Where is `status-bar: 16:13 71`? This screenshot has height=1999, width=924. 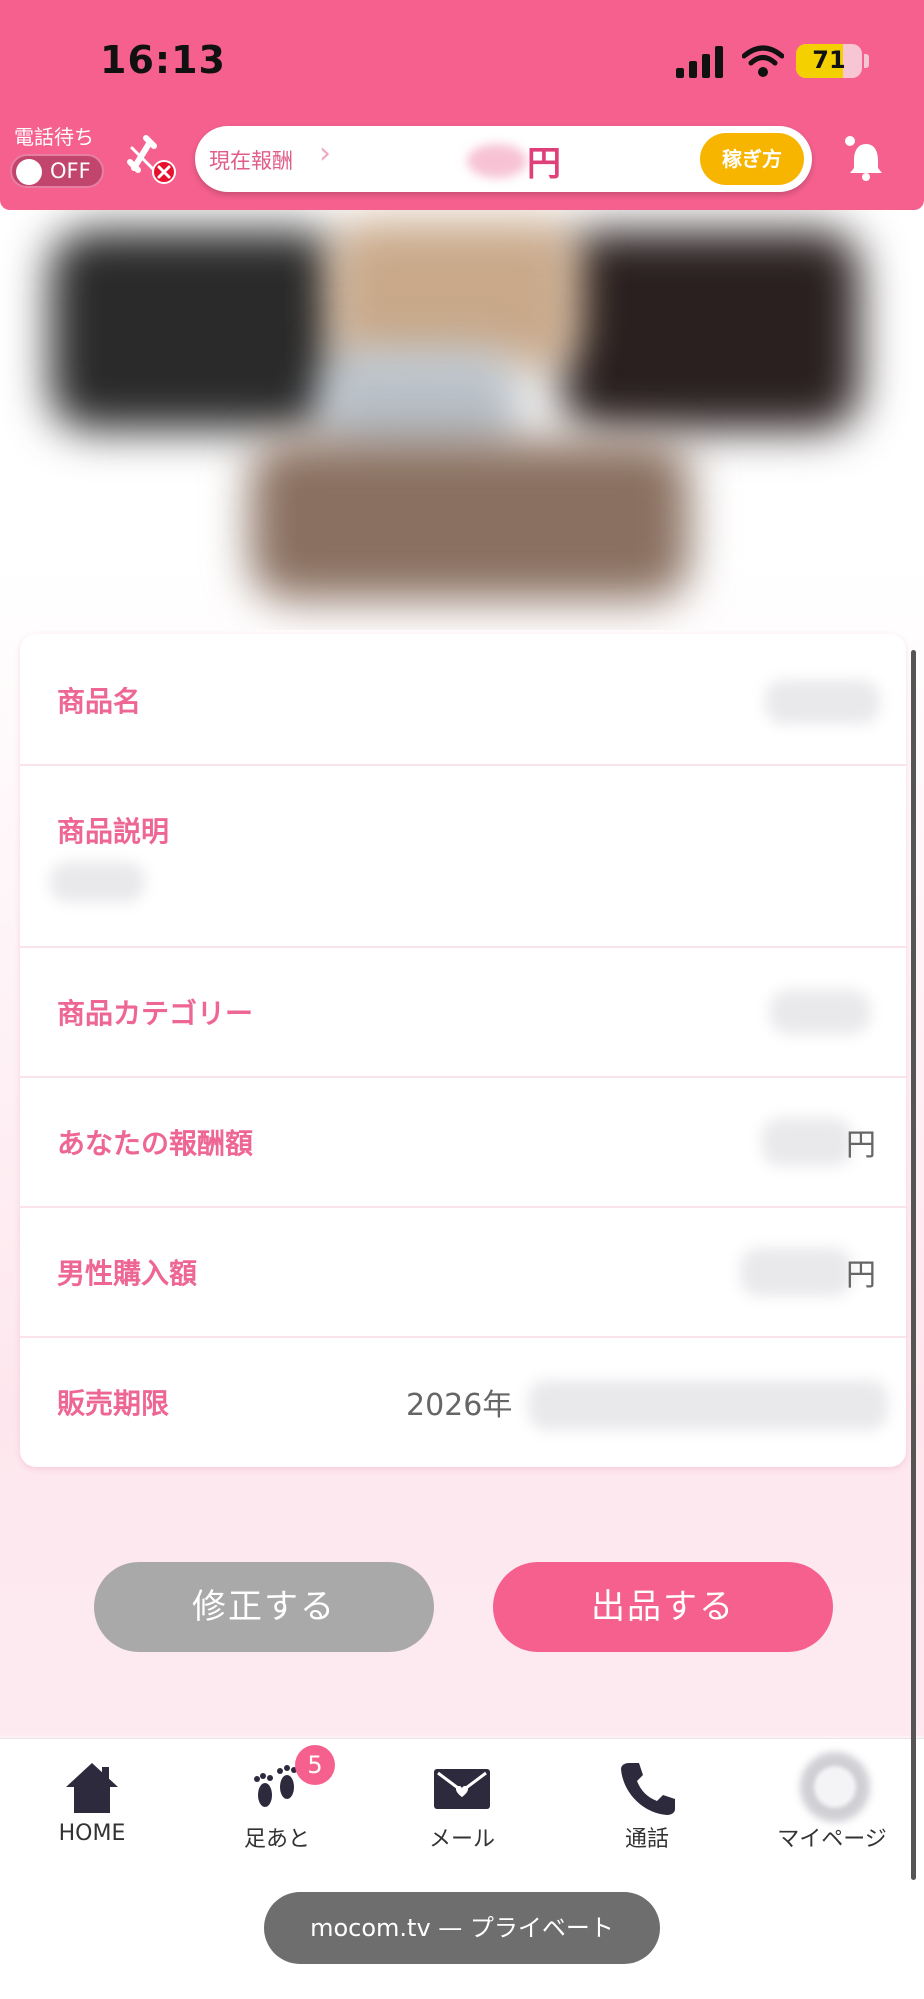
status-bar: 16:13 71 is located at coordinates (462, 59).